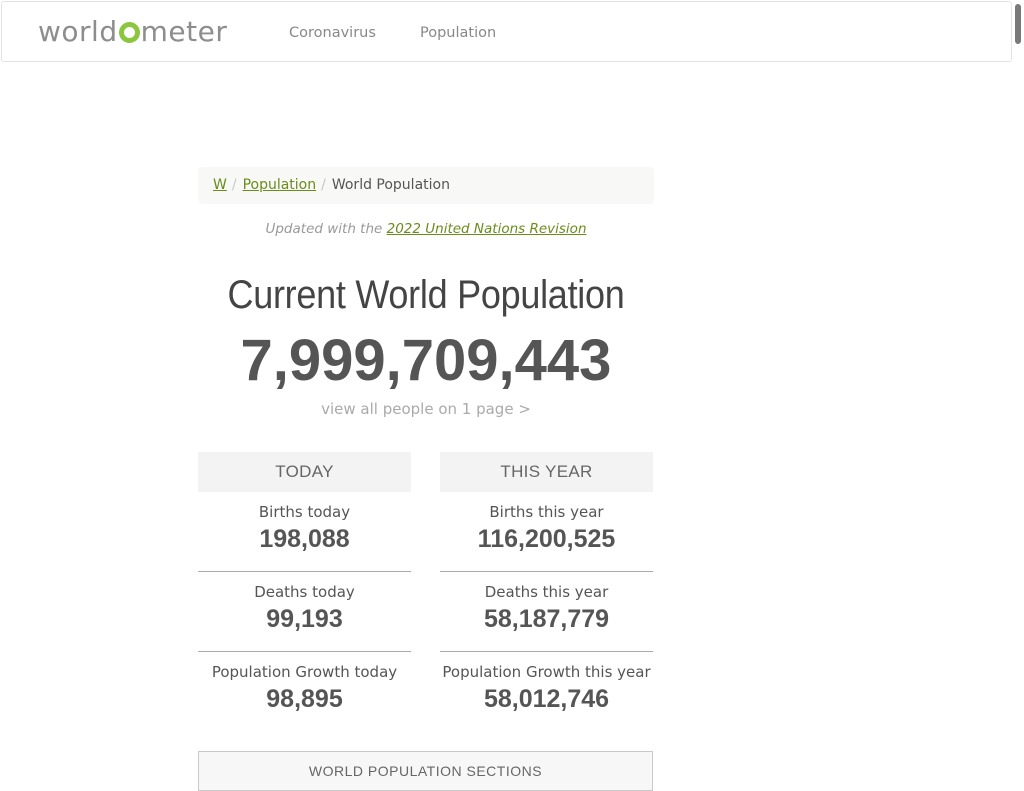  I want to click on stat-deaths-this-year: Deaths this year 58,187,779, so click(546, 612).